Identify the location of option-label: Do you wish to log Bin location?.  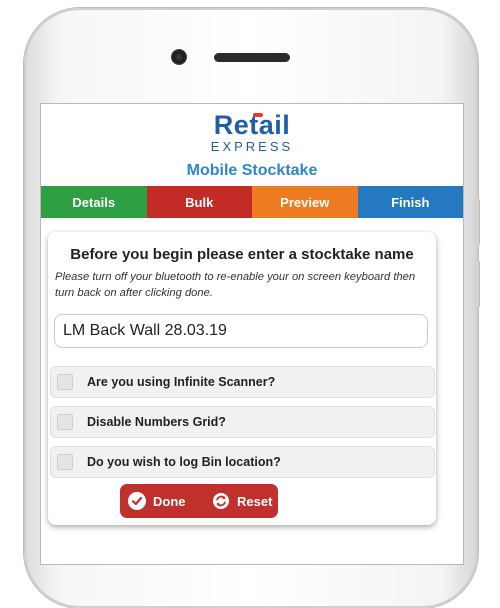
(184, 462).